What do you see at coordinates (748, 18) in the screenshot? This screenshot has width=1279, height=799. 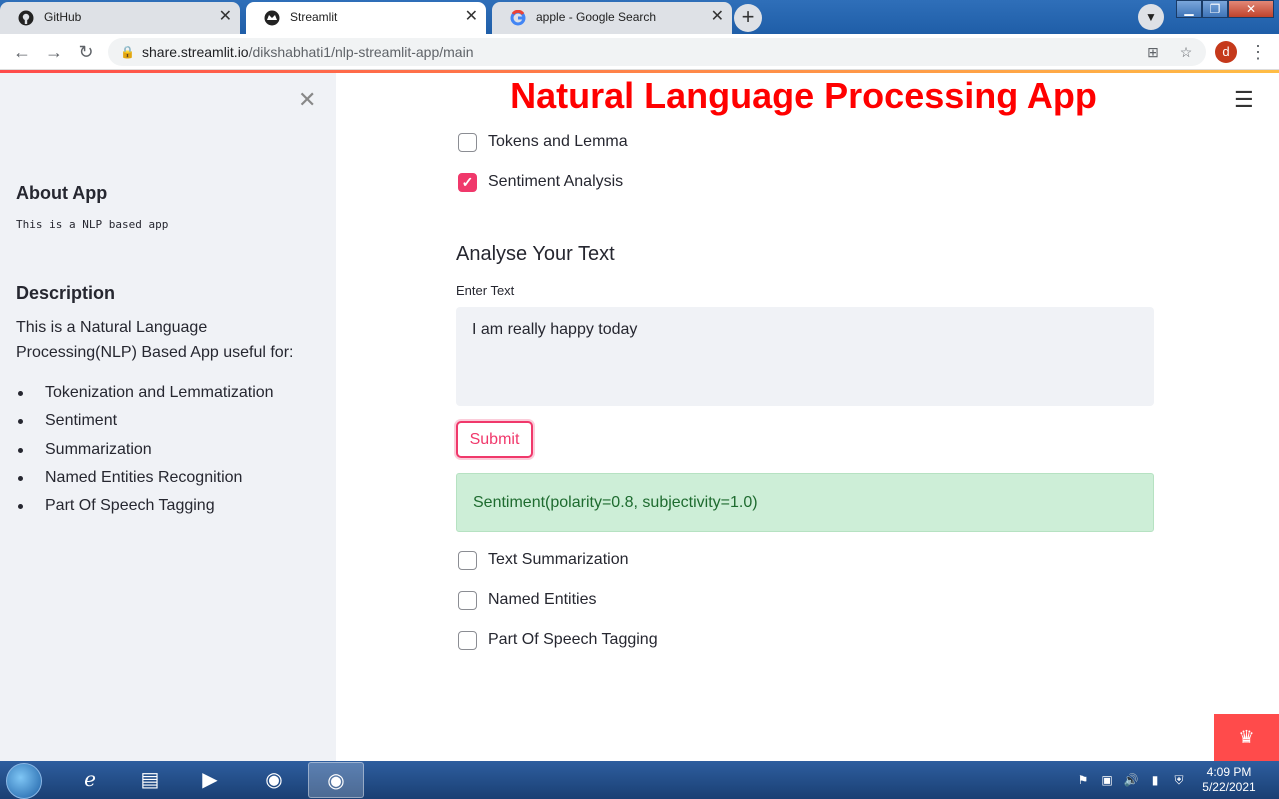 I see `new-tab-button: +` at bounding box center [748, 18].